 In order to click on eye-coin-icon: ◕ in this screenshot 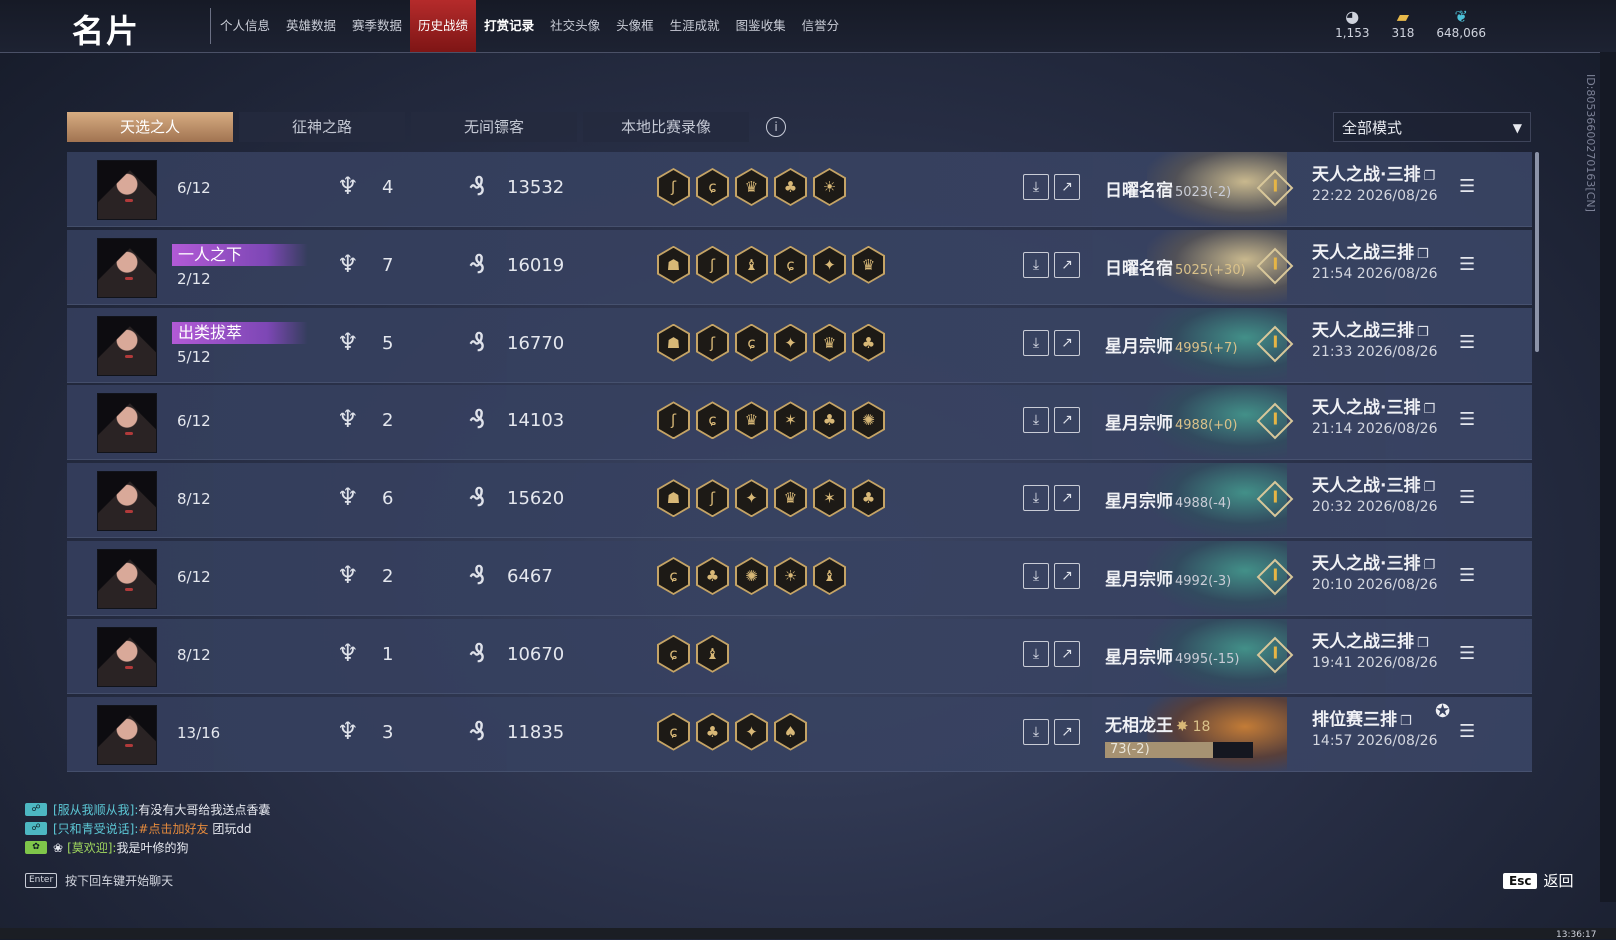, I will do `click(1352, 16)`.